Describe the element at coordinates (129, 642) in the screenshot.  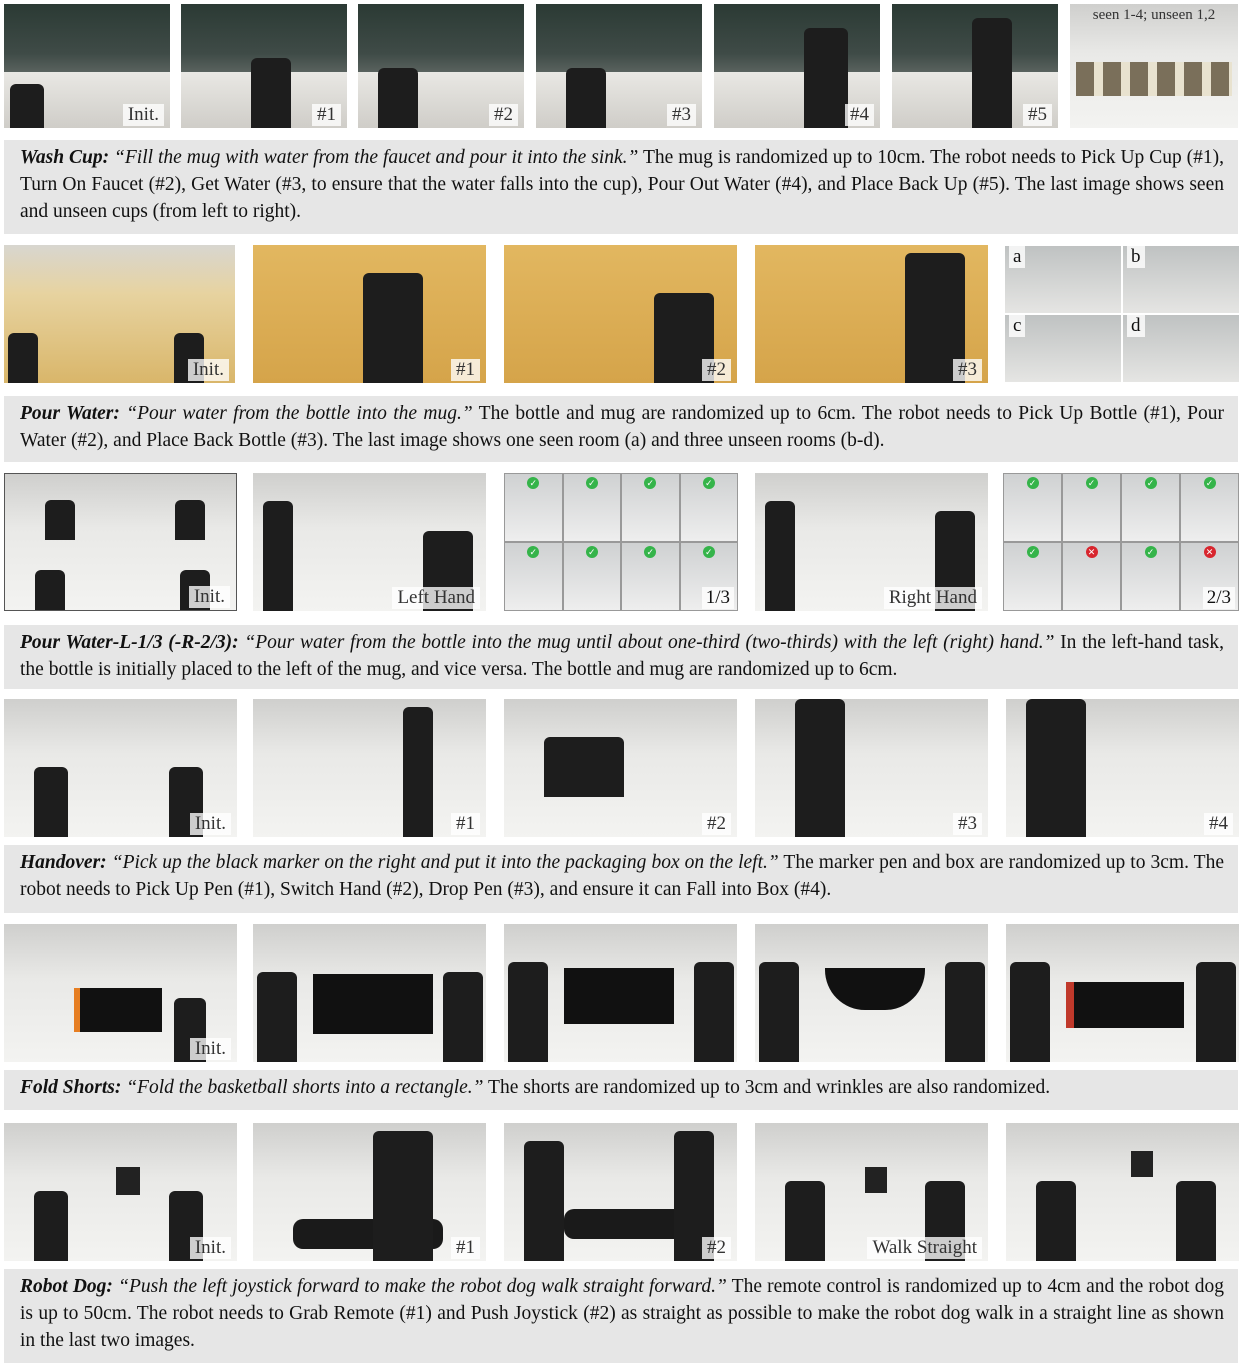
I see `caption-title: Pour Water-L-1/3 (-R-2/3):` at that location.